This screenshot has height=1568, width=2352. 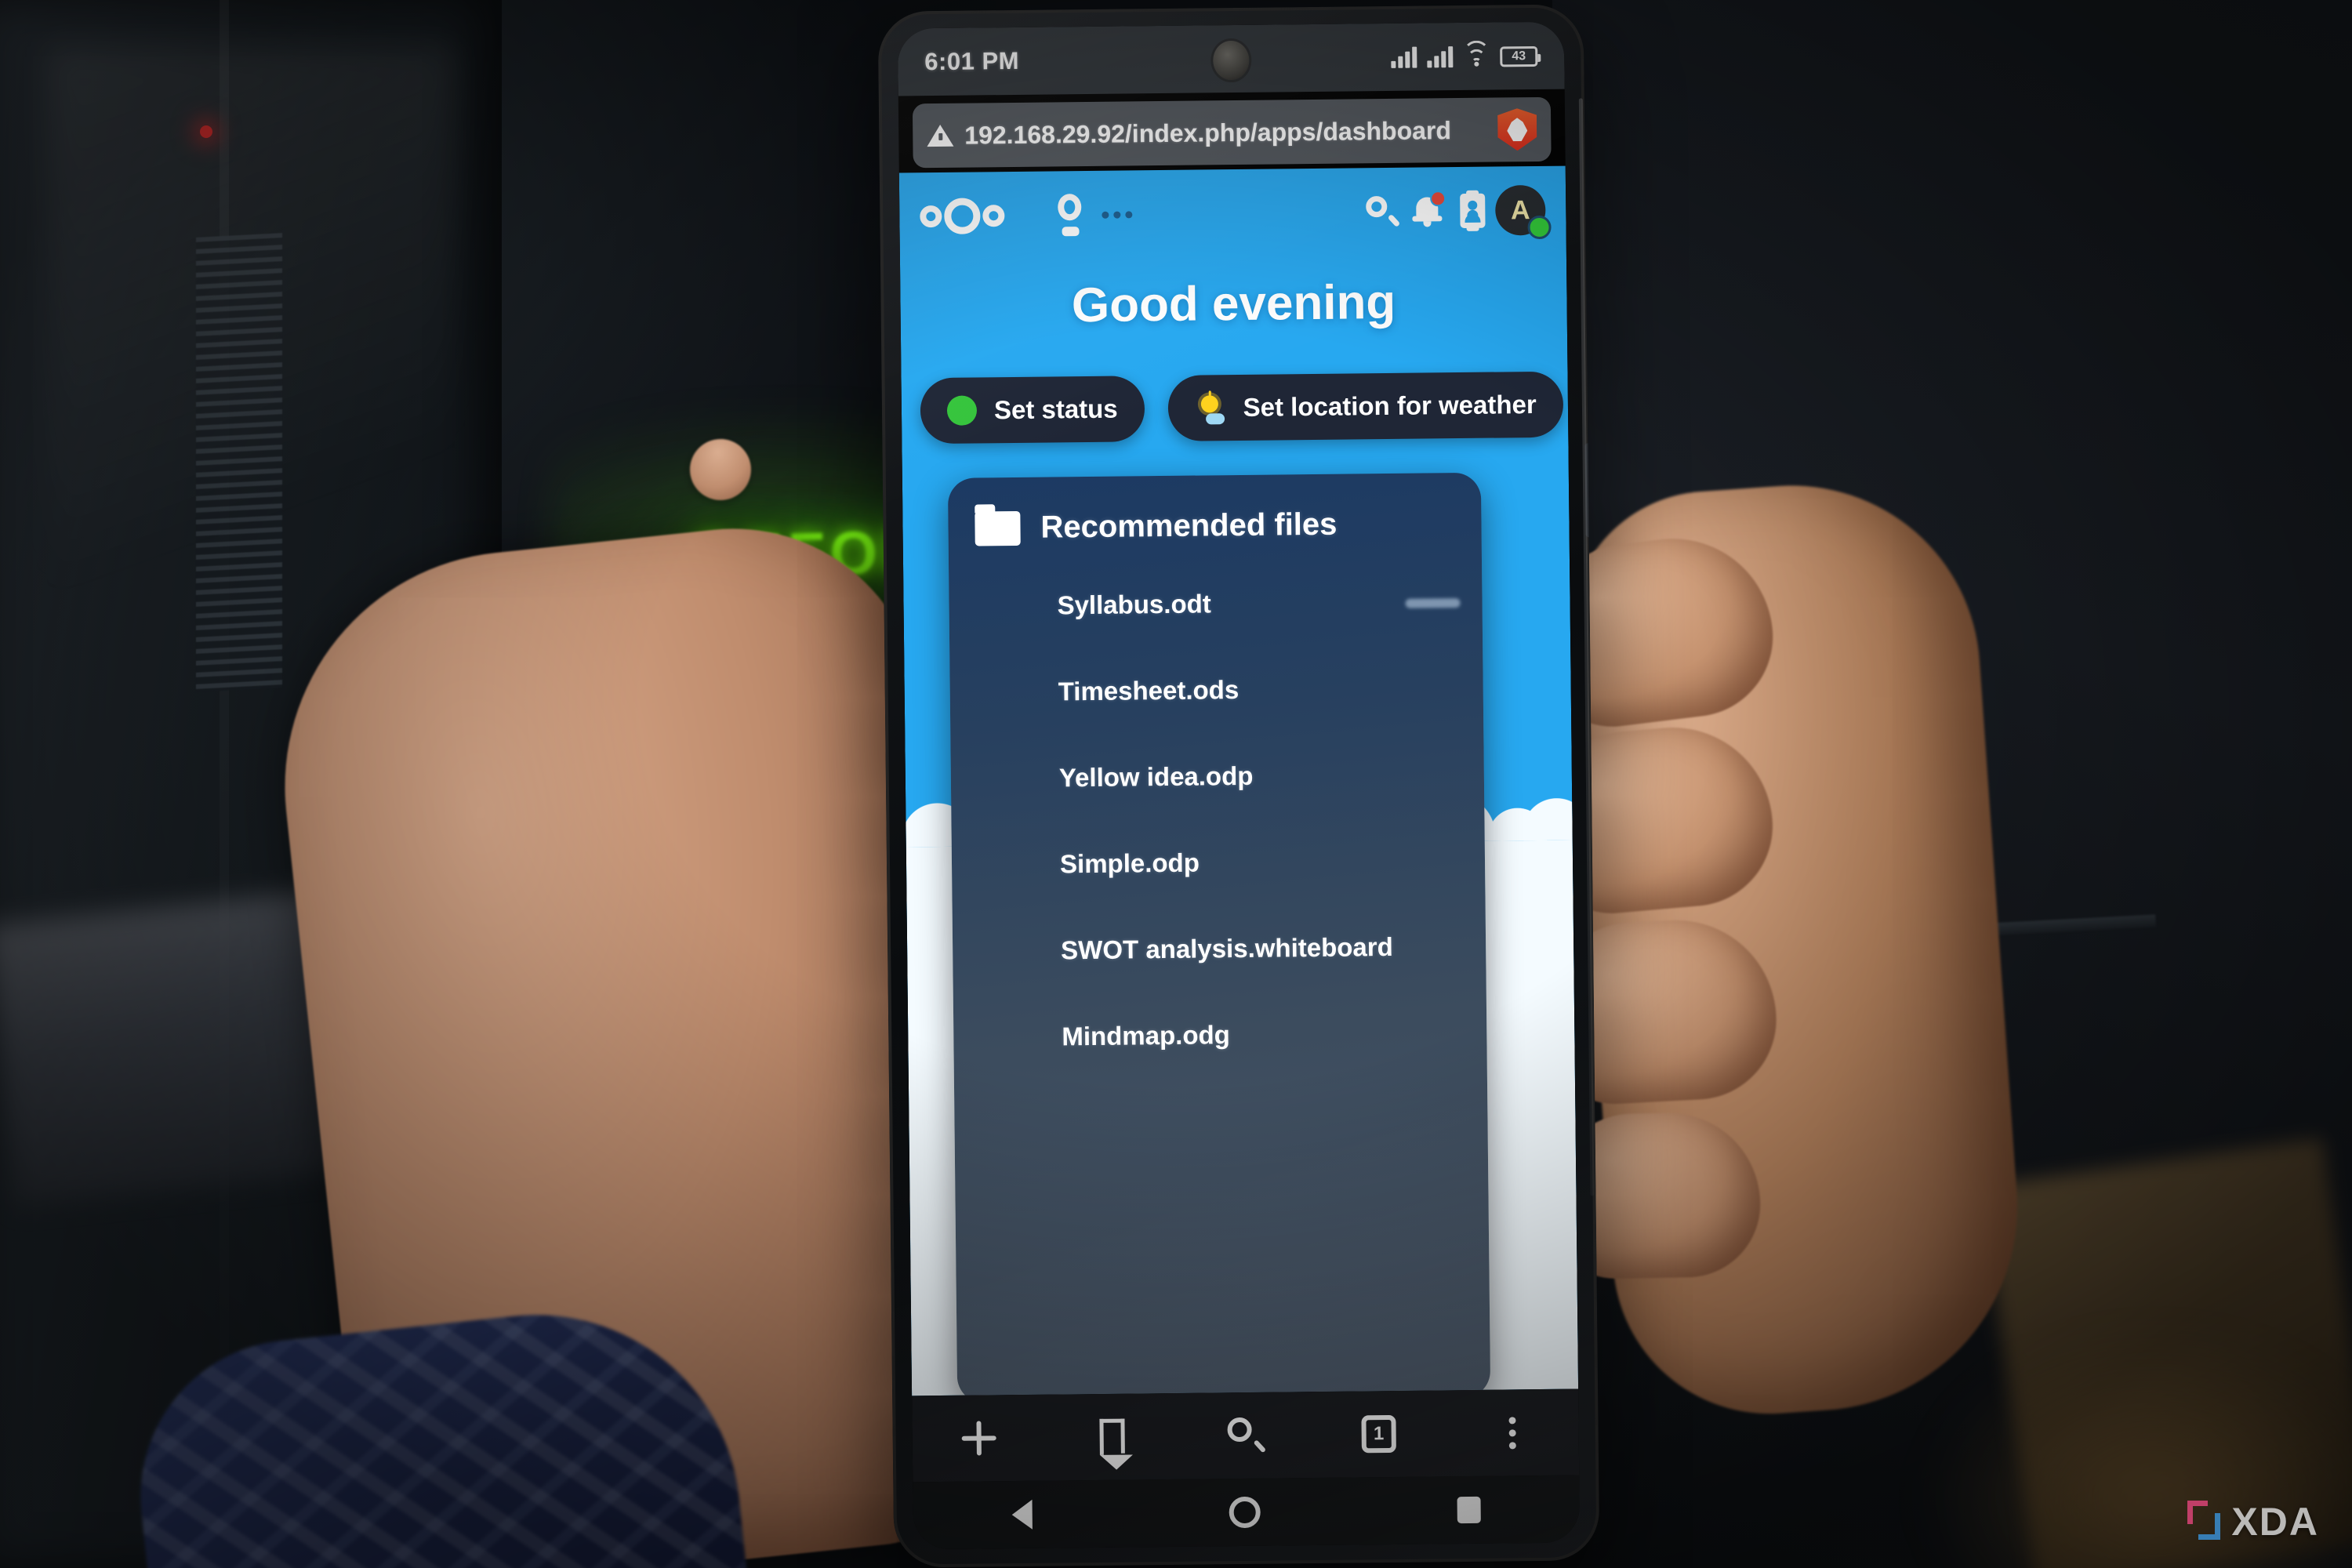 I want to click on android-status-bar: 6:01 PM 43, so click(x=1231, y=59).